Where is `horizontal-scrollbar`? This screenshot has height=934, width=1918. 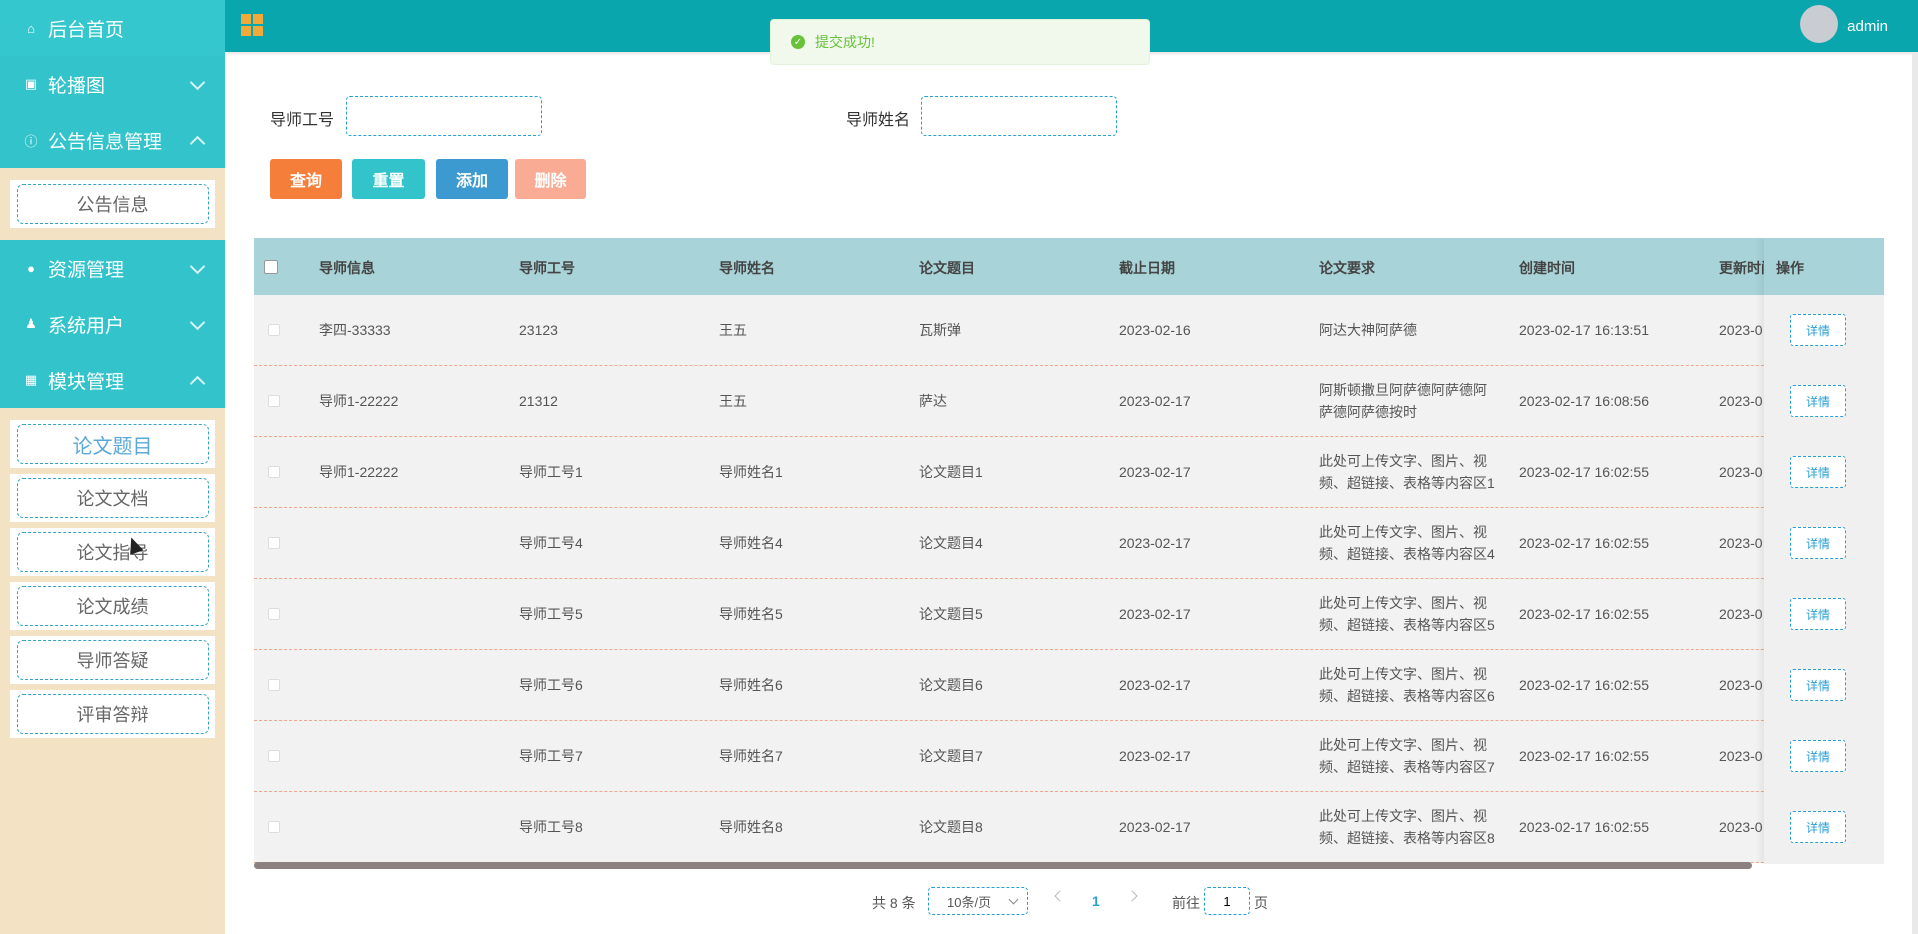 horizontal-scrollbar is located at coordinates (1003, 865).